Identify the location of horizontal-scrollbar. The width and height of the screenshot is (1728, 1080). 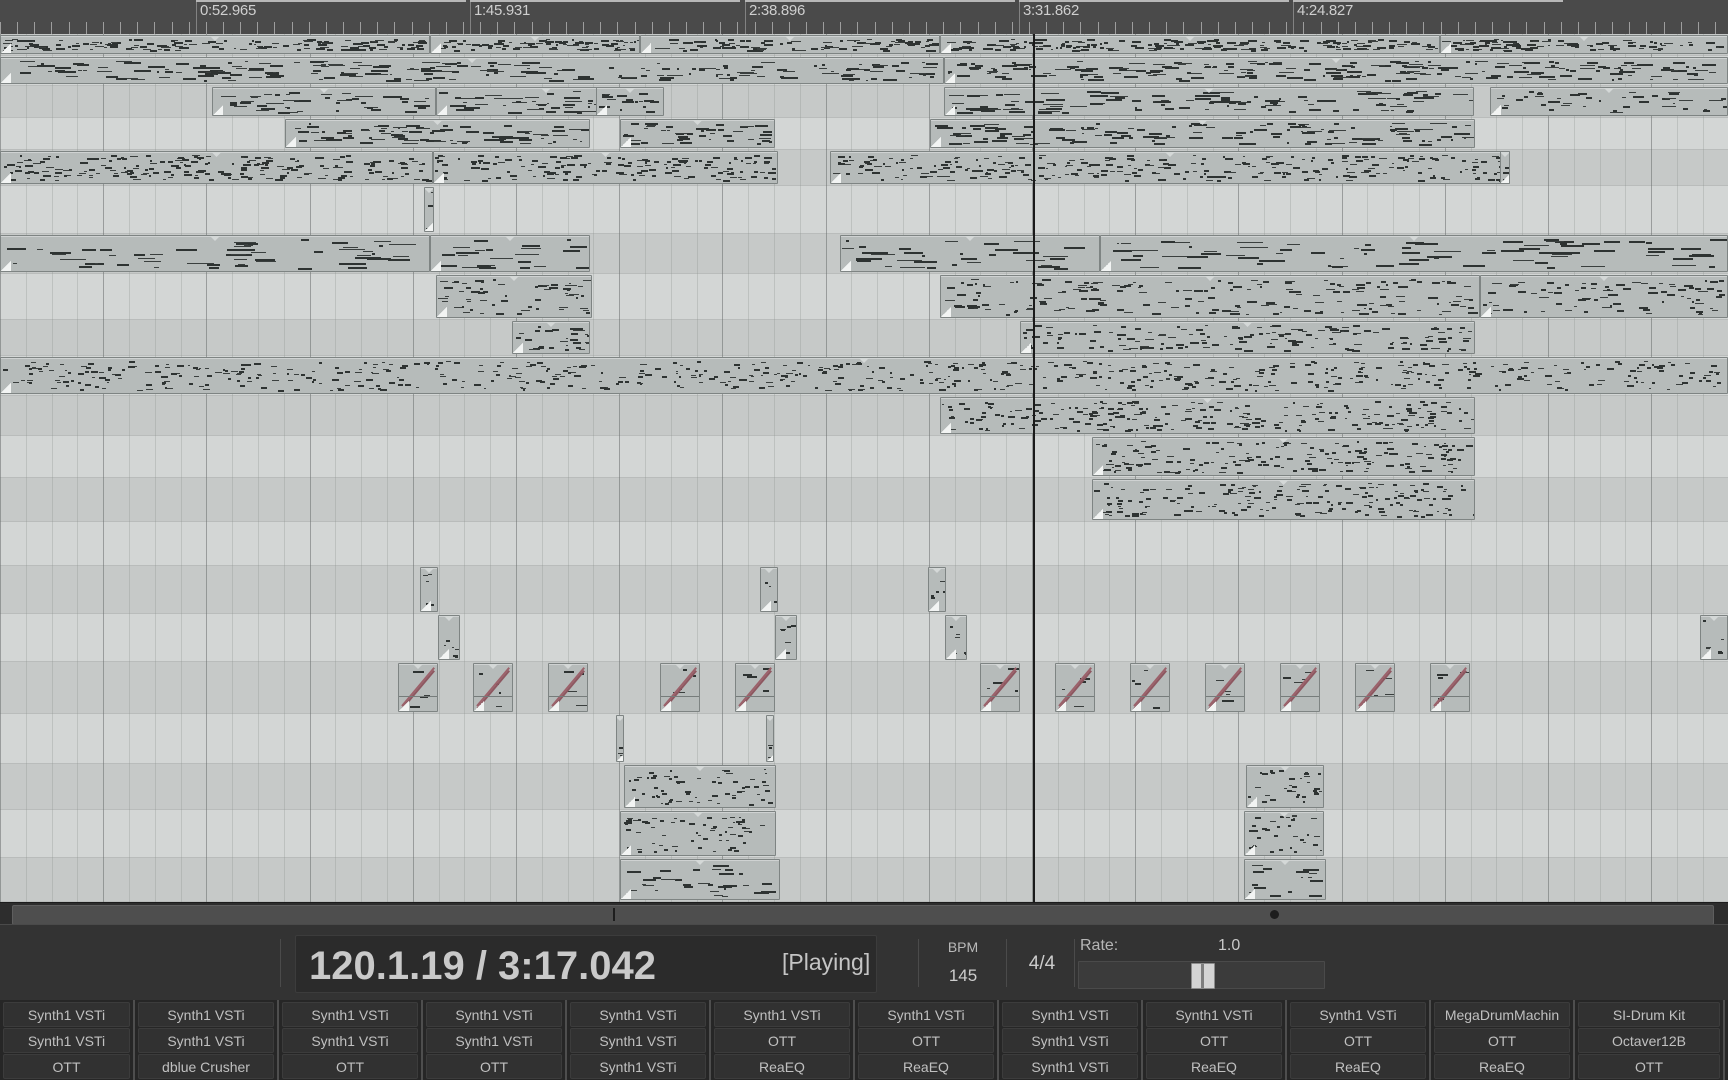
(864, 914).